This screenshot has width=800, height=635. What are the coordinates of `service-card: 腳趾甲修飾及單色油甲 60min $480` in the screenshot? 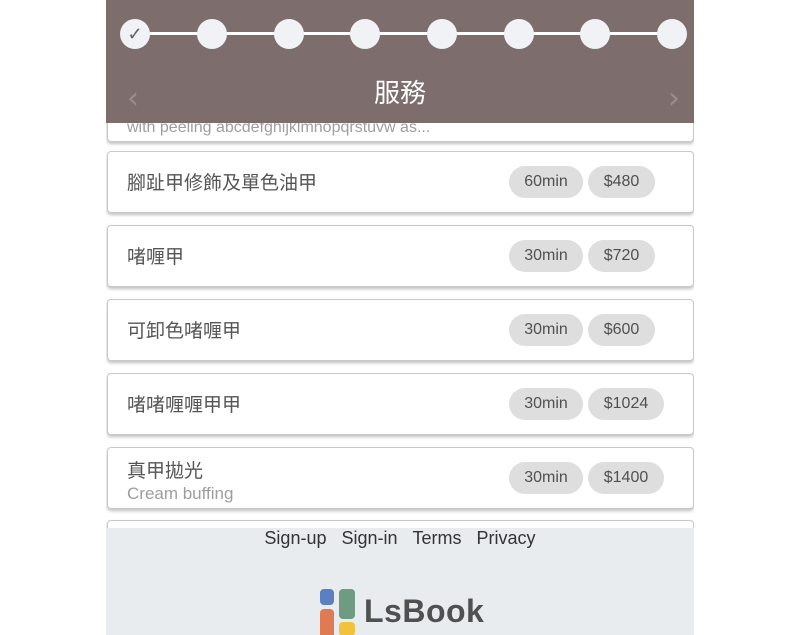 It's located at (400, 182).